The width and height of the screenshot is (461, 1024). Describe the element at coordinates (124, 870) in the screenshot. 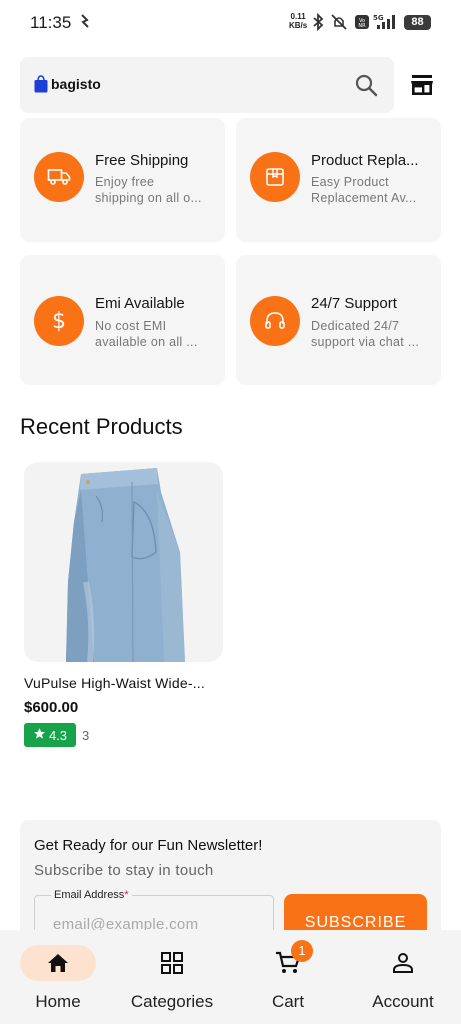

I see `newsletter-subtitle: Subscribe to stay in touch` at that location.